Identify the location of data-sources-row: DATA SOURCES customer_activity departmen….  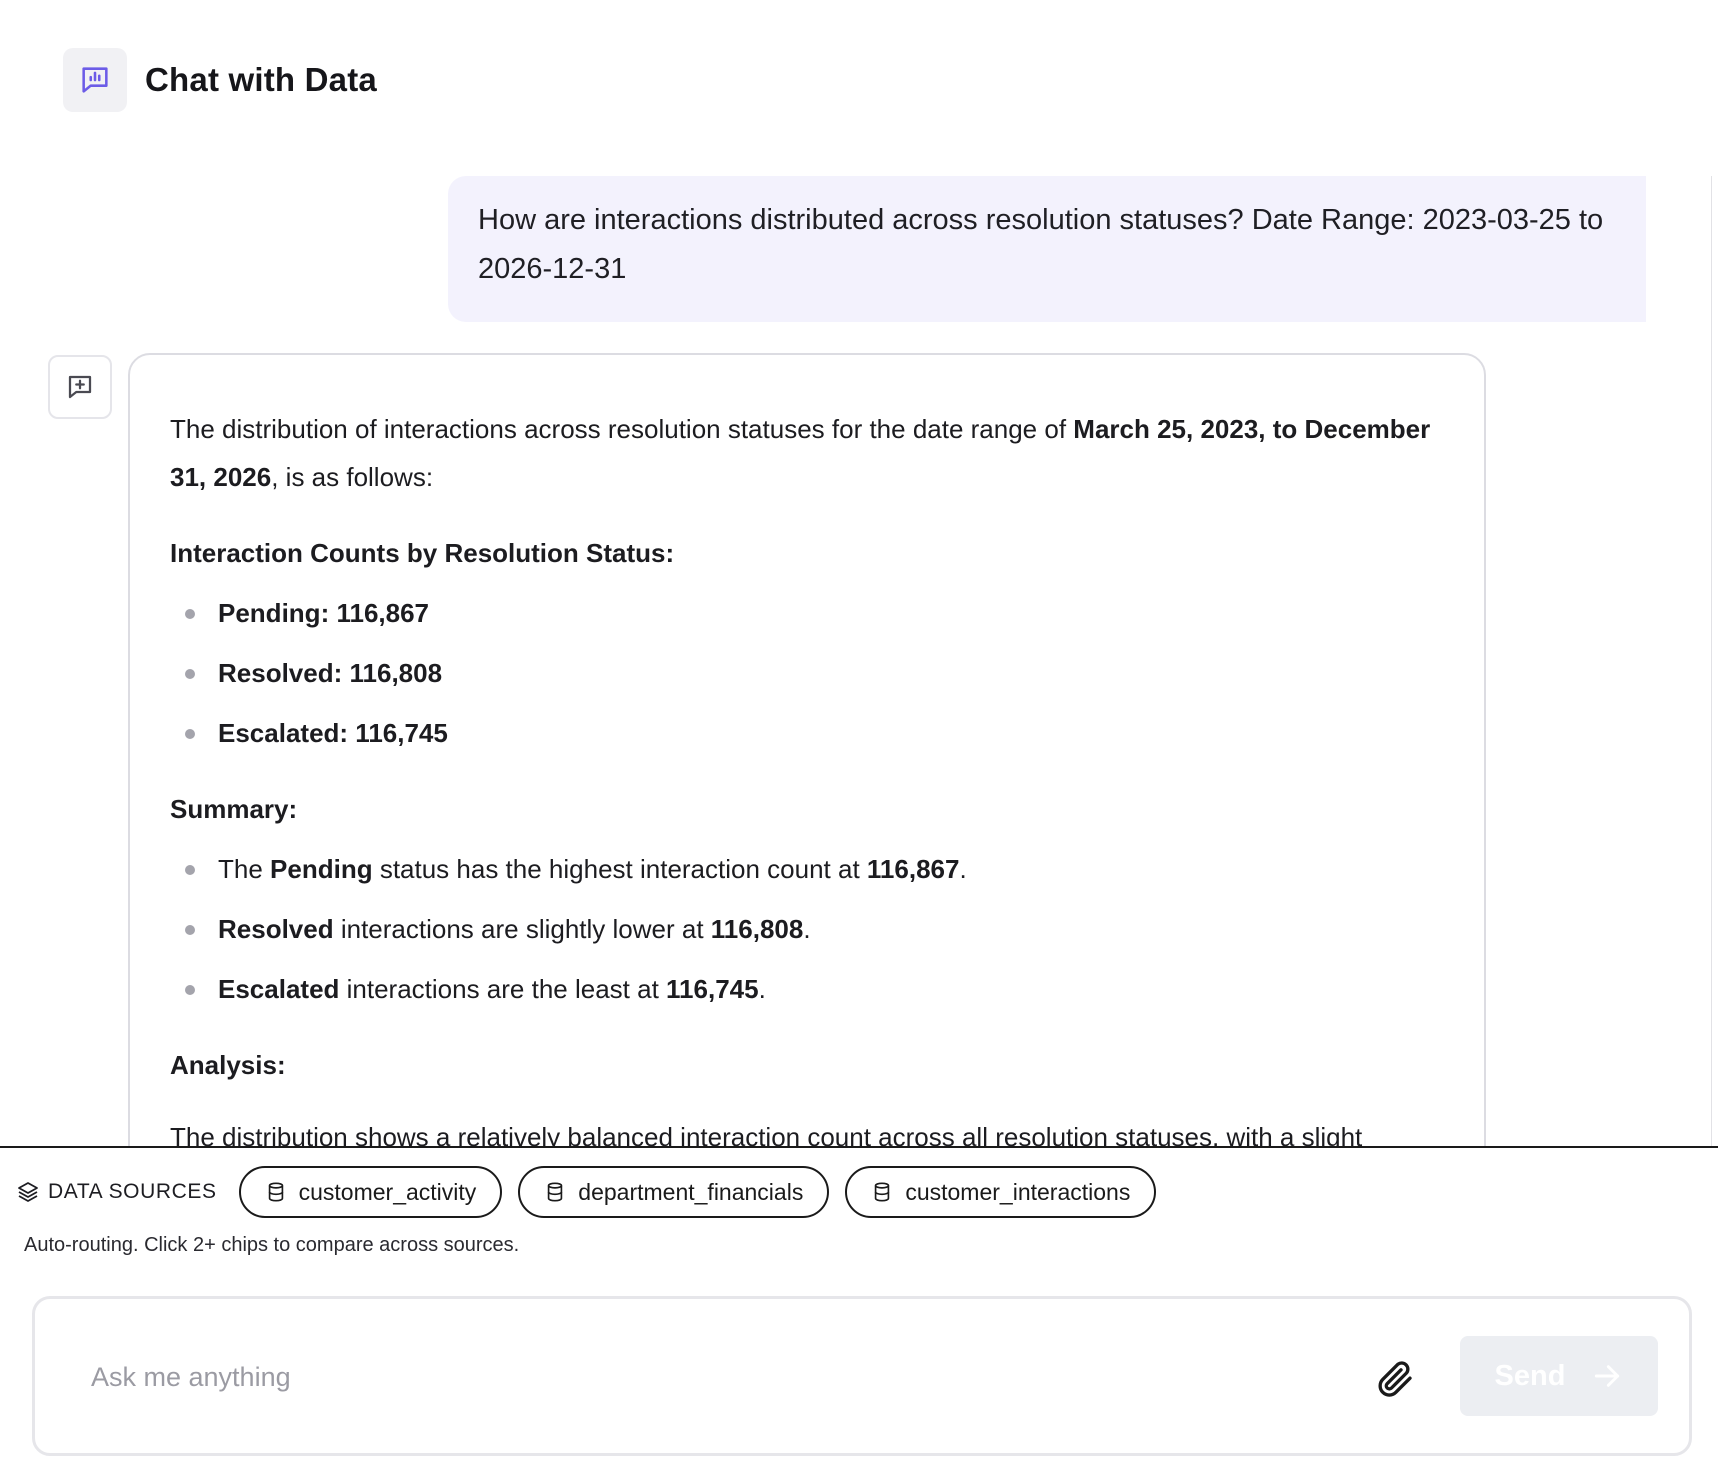
(594, 1192).